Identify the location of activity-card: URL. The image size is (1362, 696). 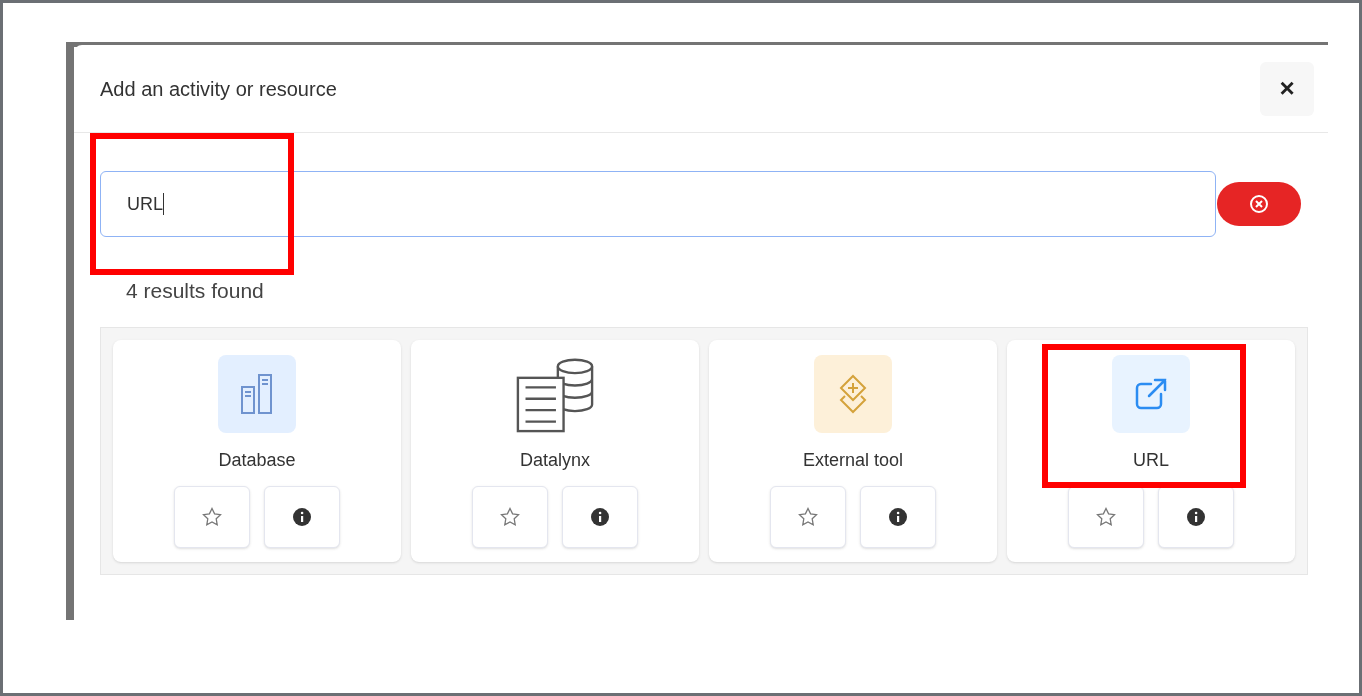
(1151, 450).